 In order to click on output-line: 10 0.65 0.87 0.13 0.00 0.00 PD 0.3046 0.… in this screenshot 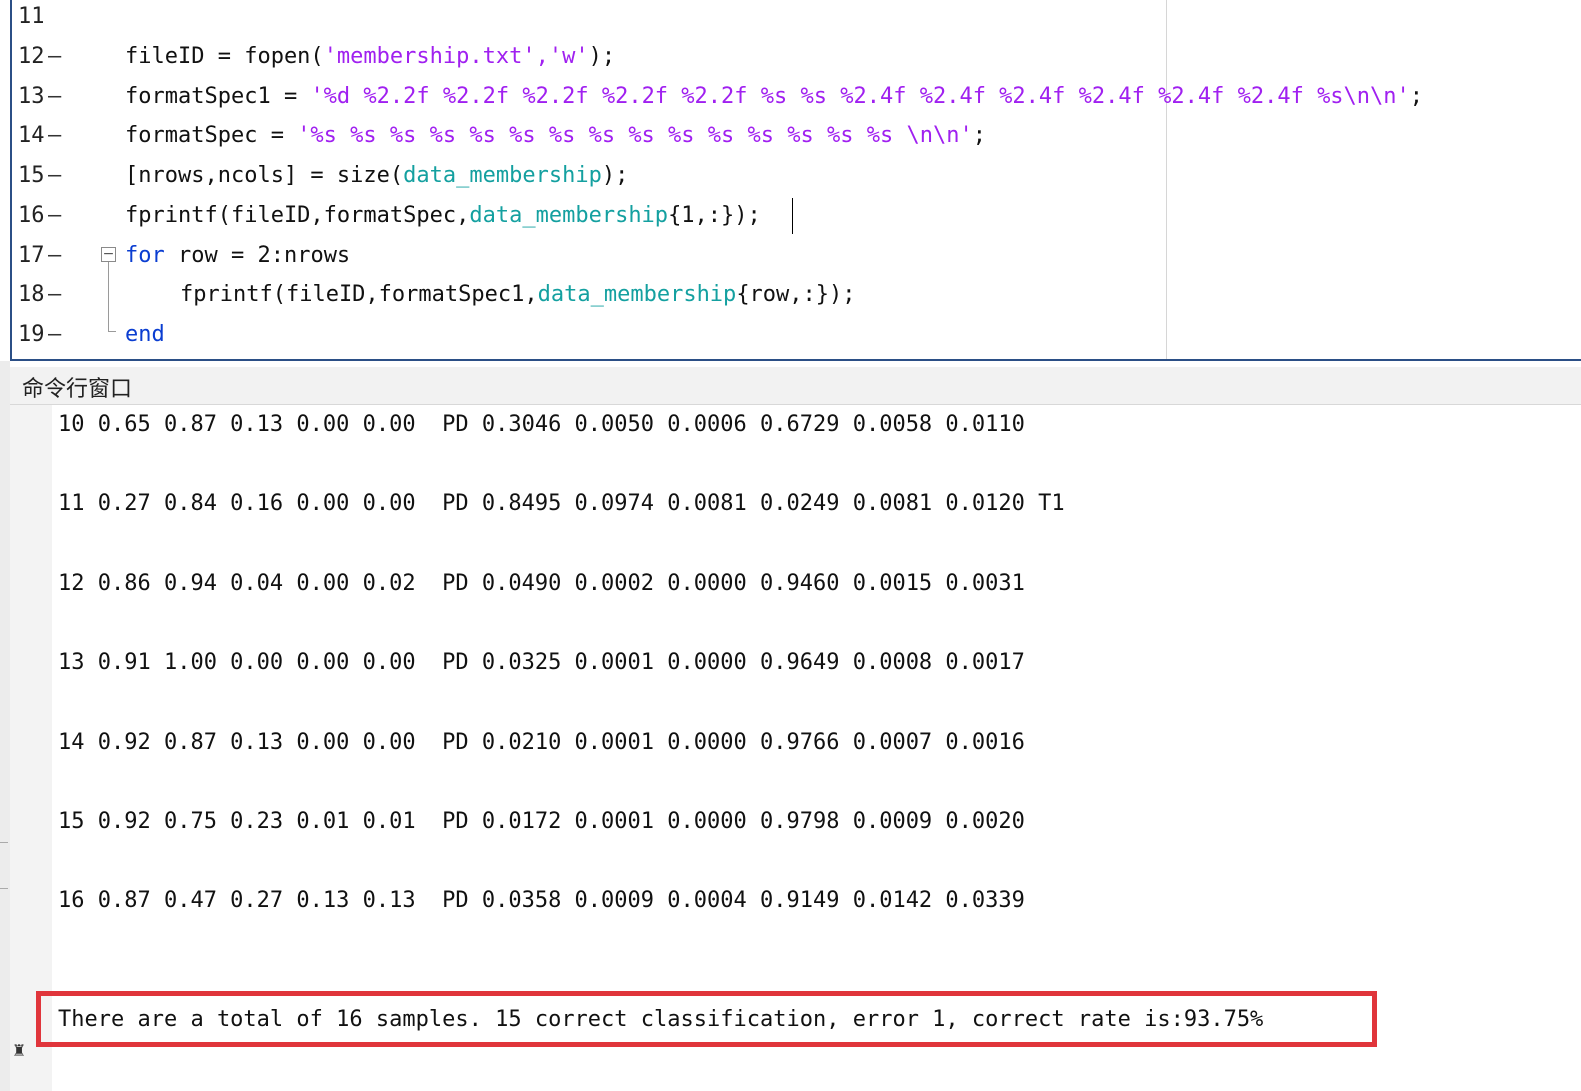, I will do `click(541, 424)`.